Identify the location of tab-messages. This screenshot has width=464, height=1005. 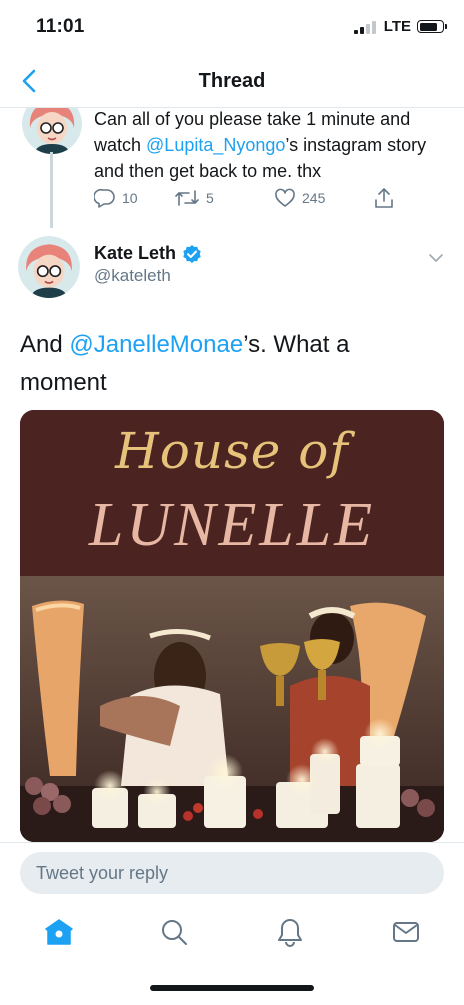
(406, 932).